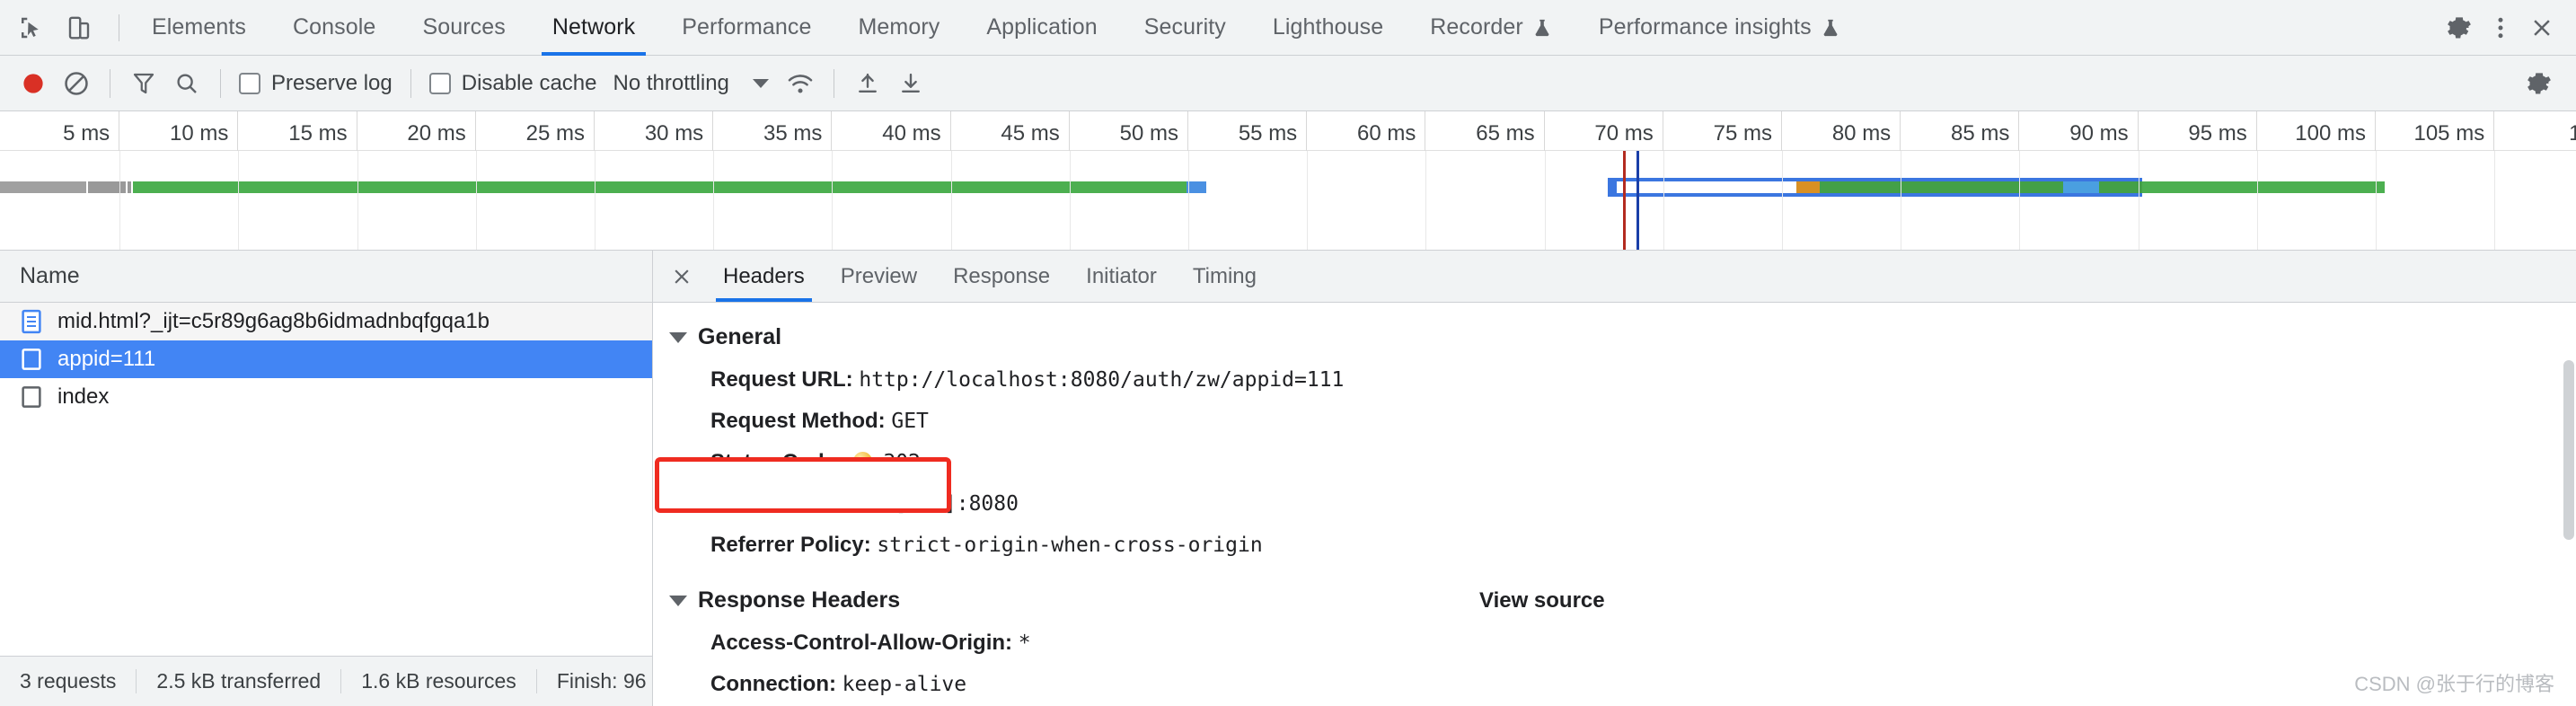 The image size is (2576, 706). Describe the element at coordinates (1624, 133) in the screenshot. I see `timeline-tick-label: 70 ms` at that location.